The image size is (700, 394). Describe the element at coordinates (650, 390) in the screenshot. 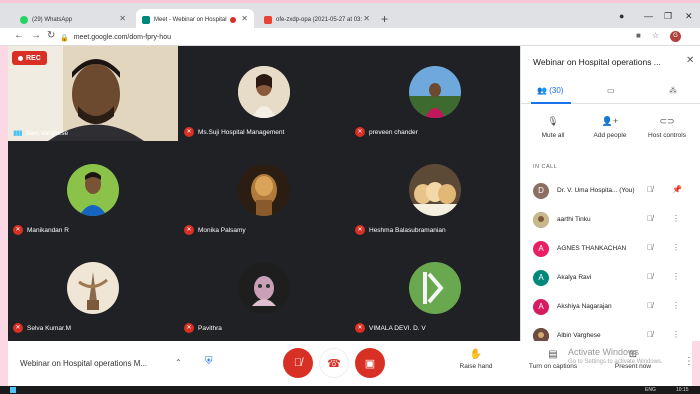

I see `language-indicator: ENG` at that location.